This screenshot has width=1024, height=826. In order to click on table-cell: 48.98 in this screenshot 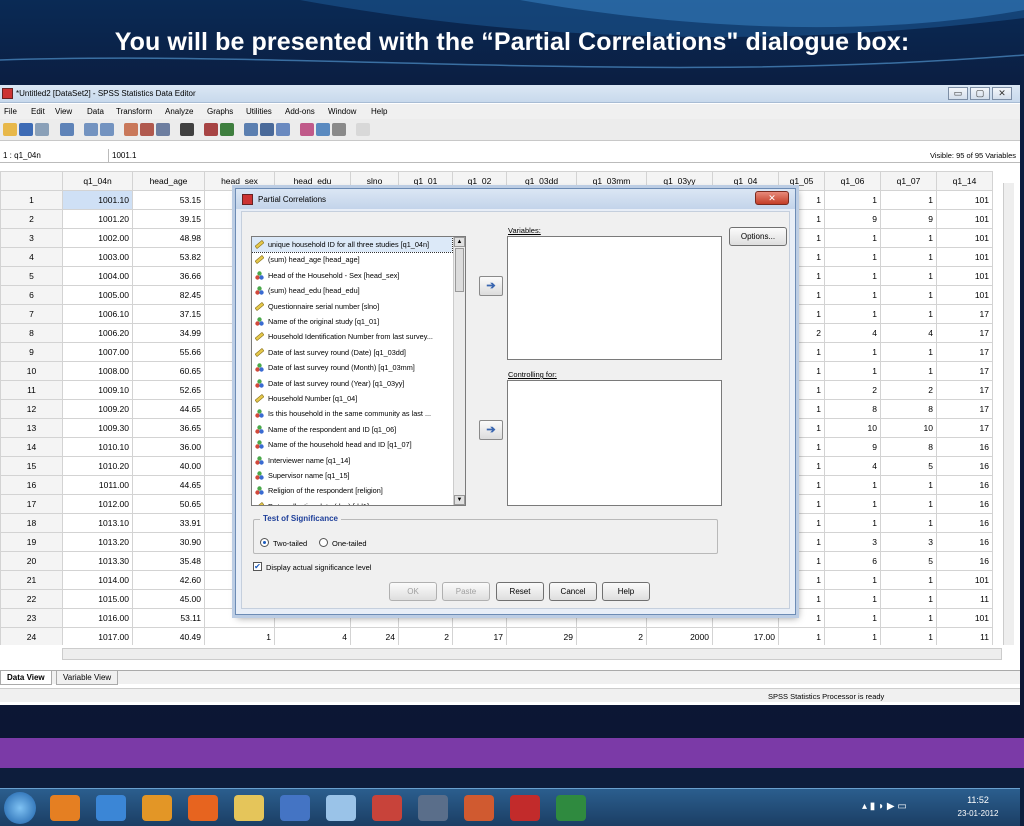, I will do `click(168, 238)`.